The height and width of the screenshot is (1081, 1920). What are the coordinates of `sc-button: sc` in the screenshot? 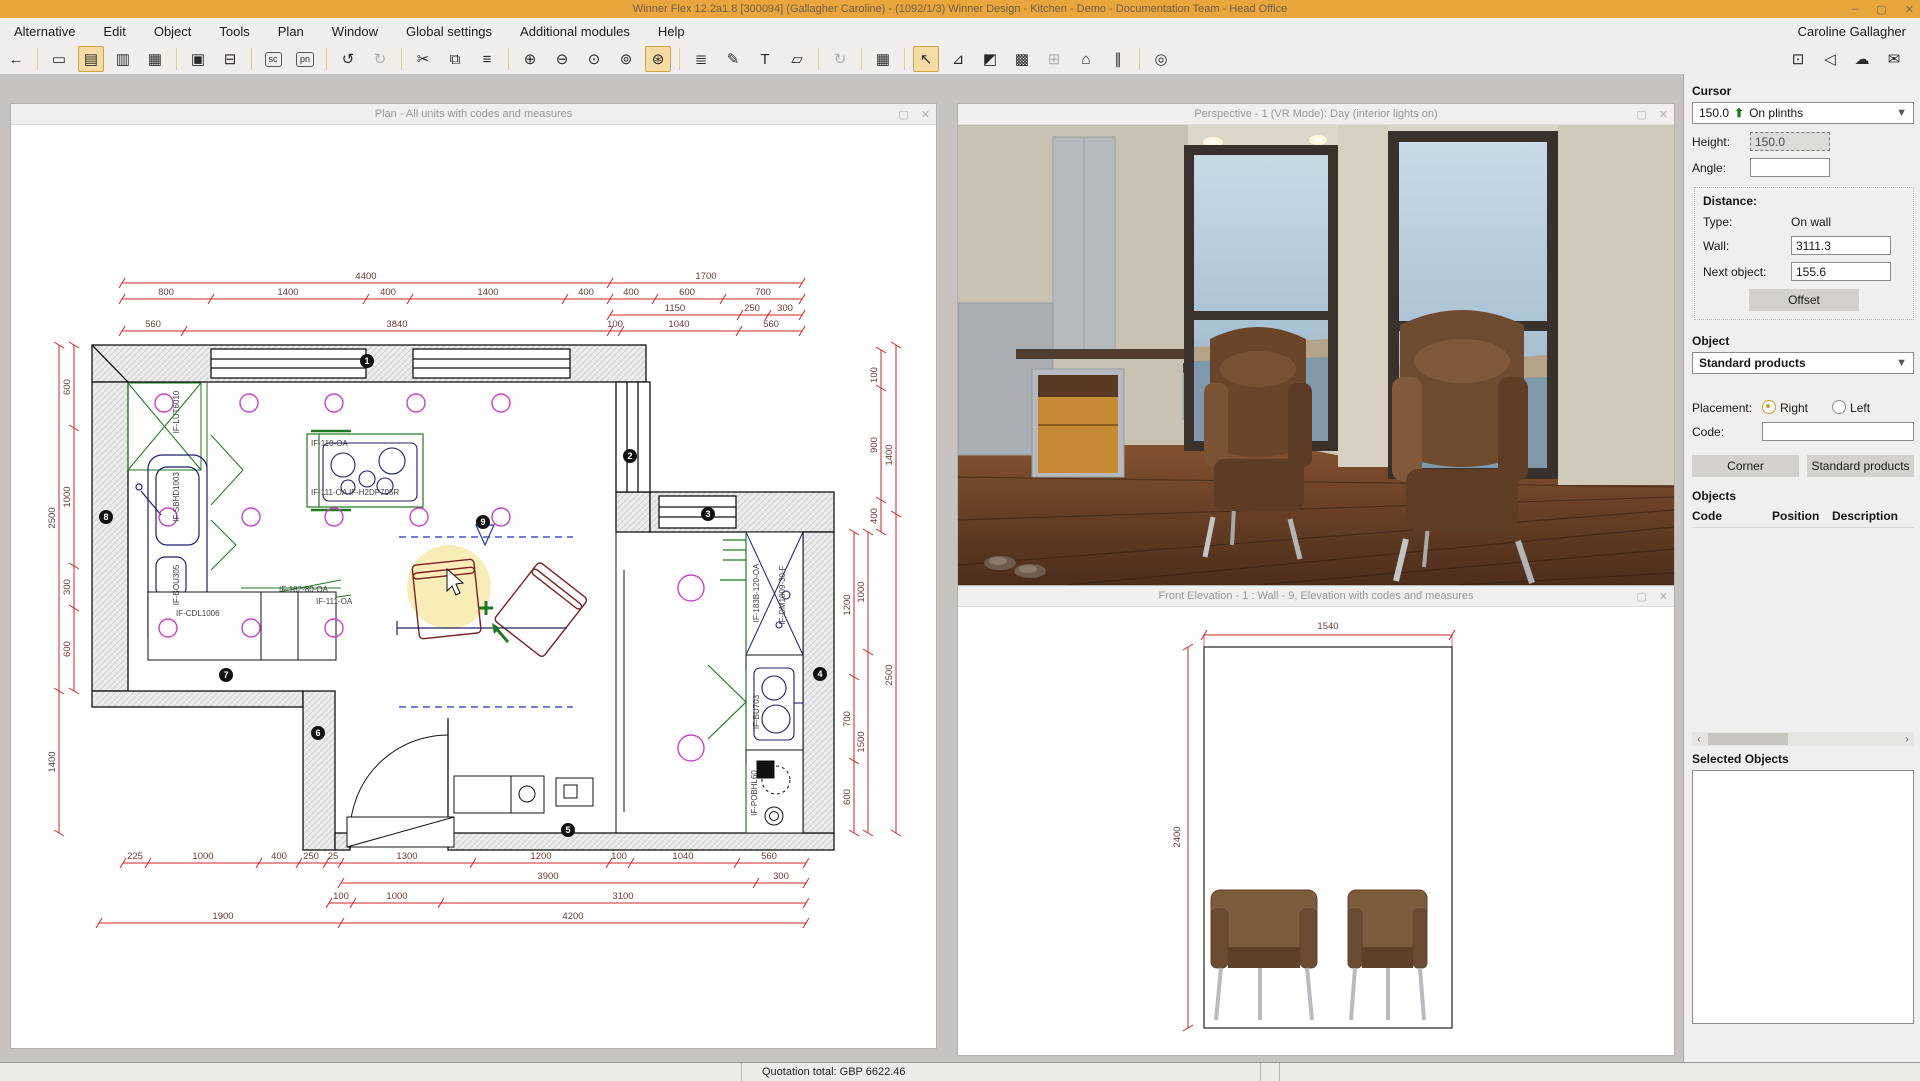 It's located at (273, 59).